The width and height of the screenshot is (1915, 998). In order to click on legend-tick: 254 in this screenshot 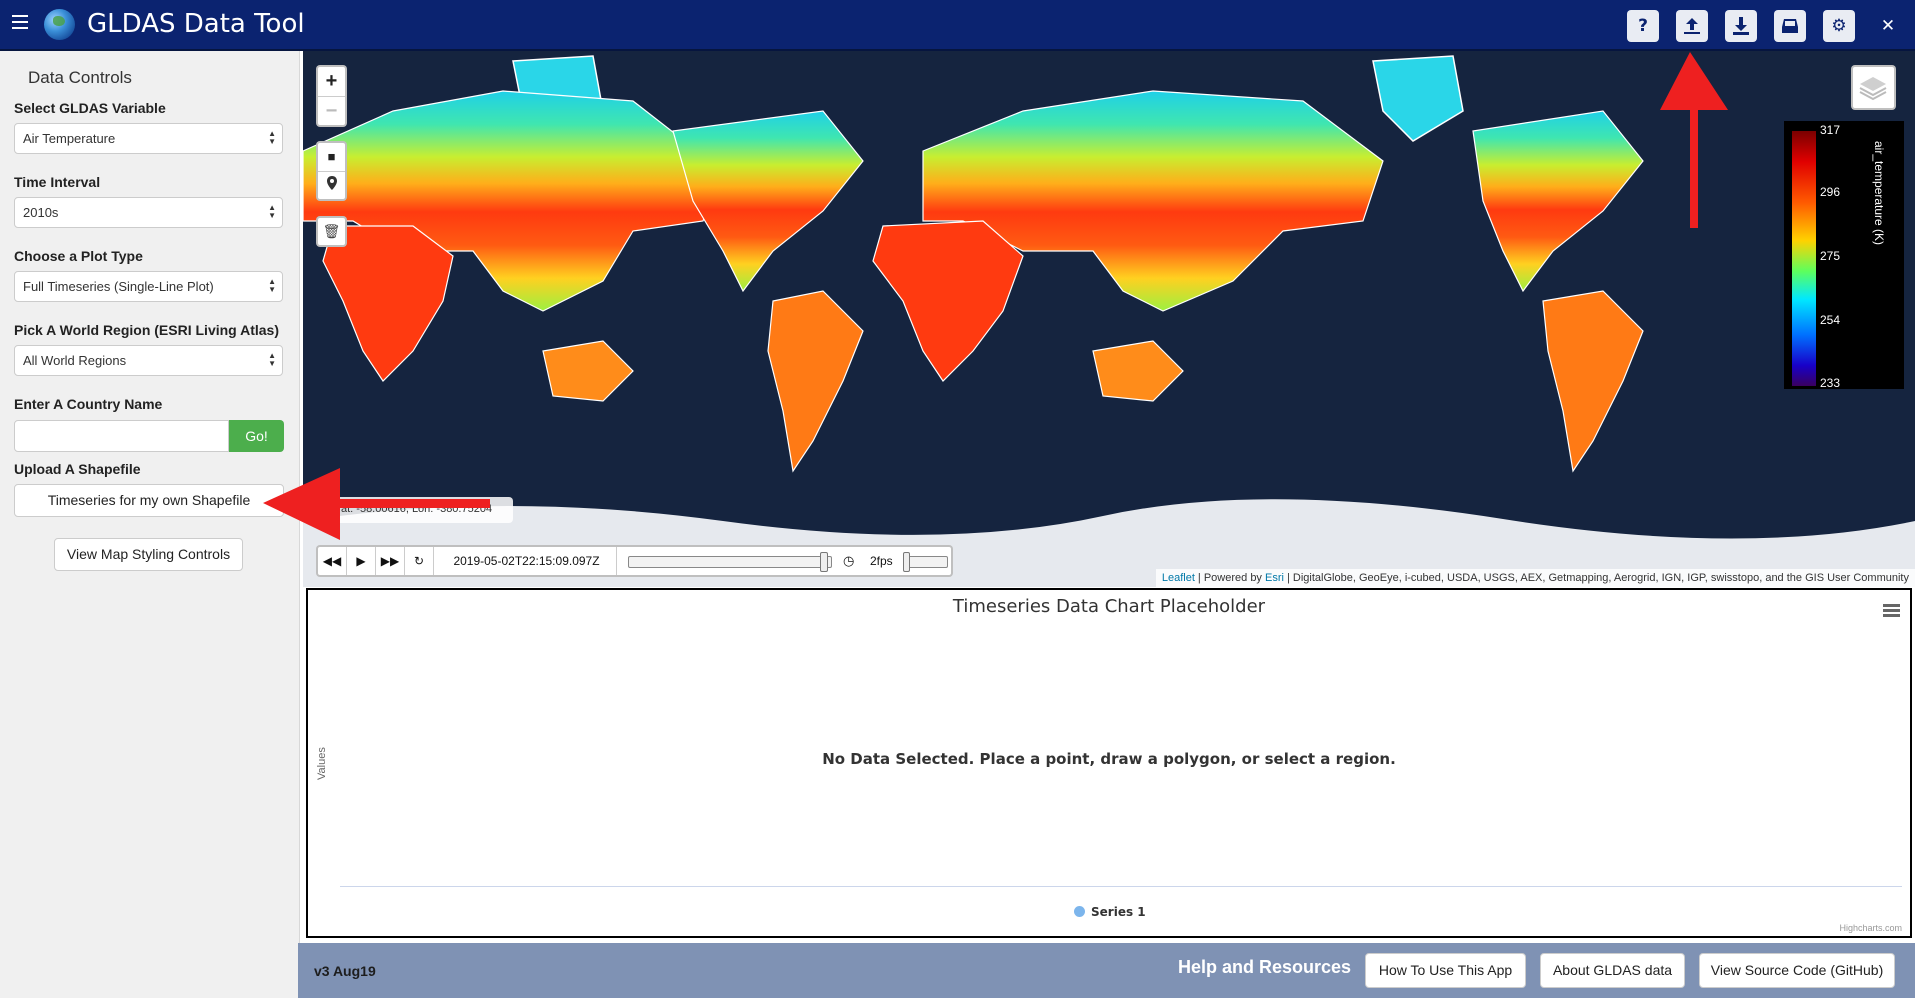, I will do `click(1830, 320)`.